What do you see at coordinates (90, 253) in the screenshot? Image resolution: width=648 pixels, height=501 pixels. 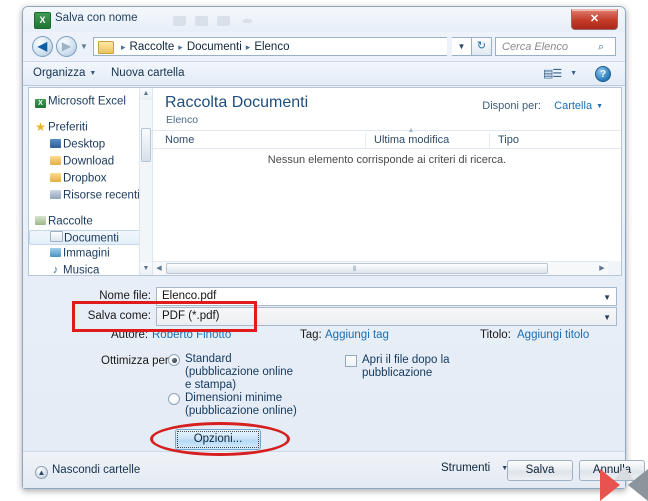 I see `sidebar-item-immagini: Immagini` at bounding box center [90, 253].